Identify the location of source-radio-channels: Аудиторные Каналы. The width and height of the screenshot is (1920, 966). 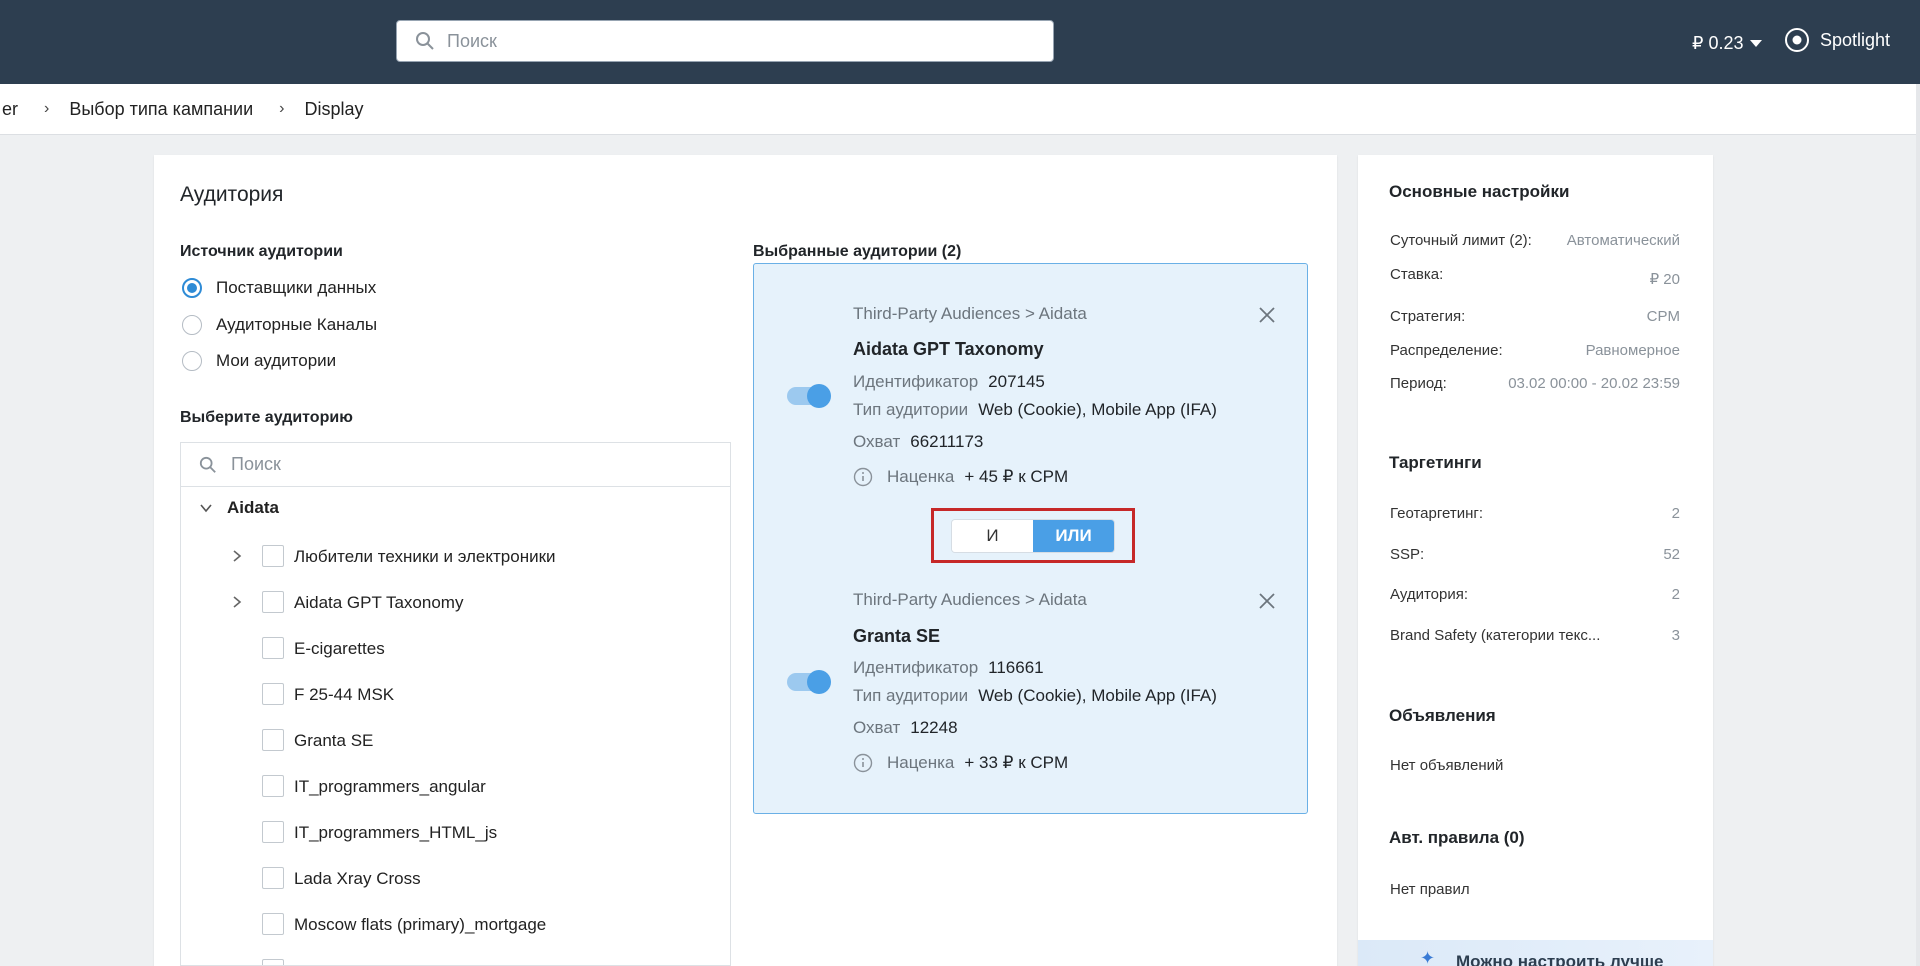
(279, 325).